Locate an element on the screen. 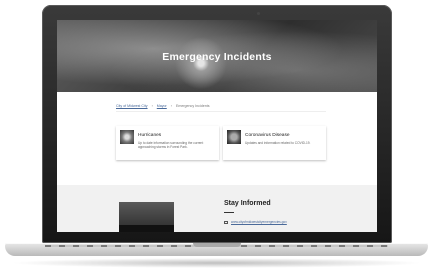 The height and width of the screenshot is (273, 433). hurricane-thumbnail is located at coordinates (127, 137).